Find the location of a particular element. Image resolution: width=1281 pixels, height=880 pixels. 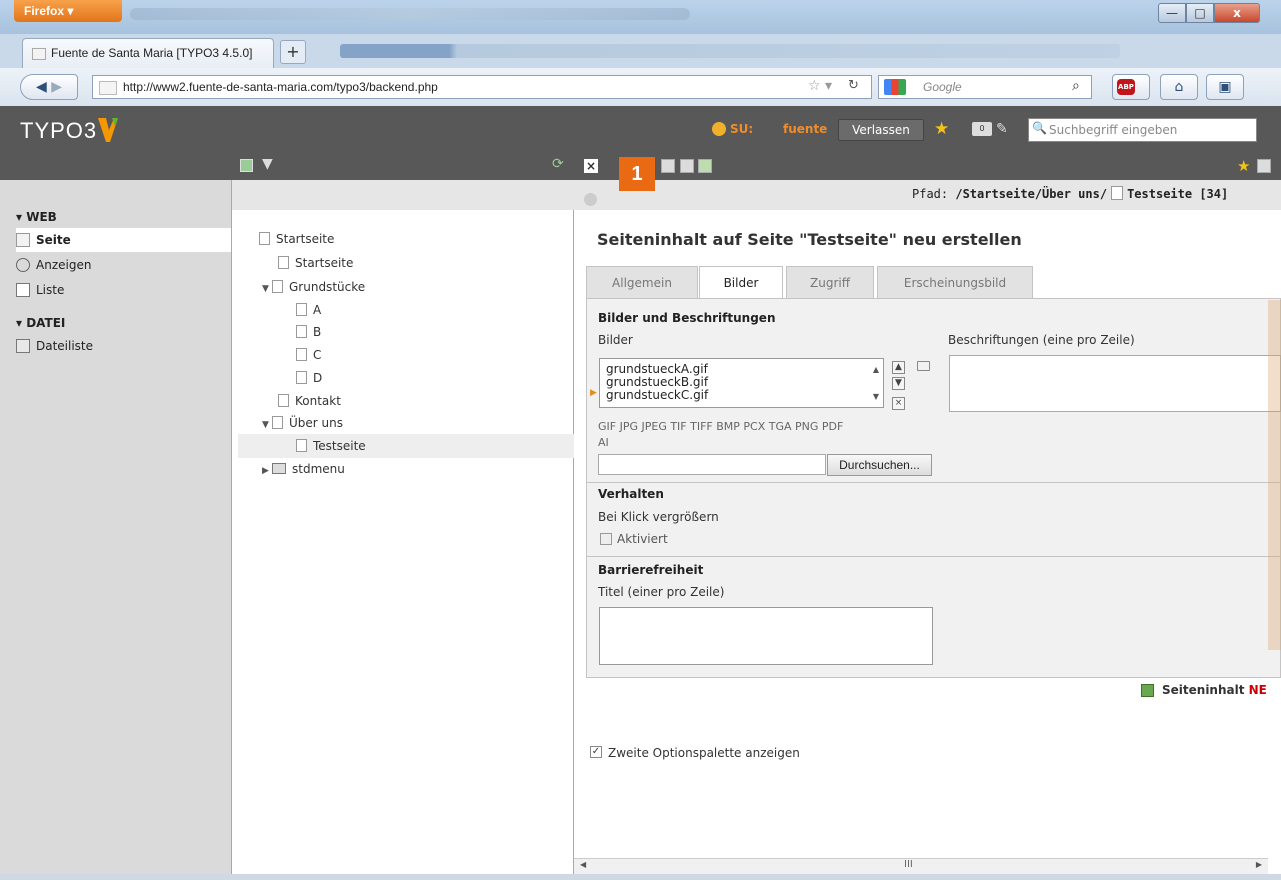

google-engine-icon is located at coordinates (895, 87).